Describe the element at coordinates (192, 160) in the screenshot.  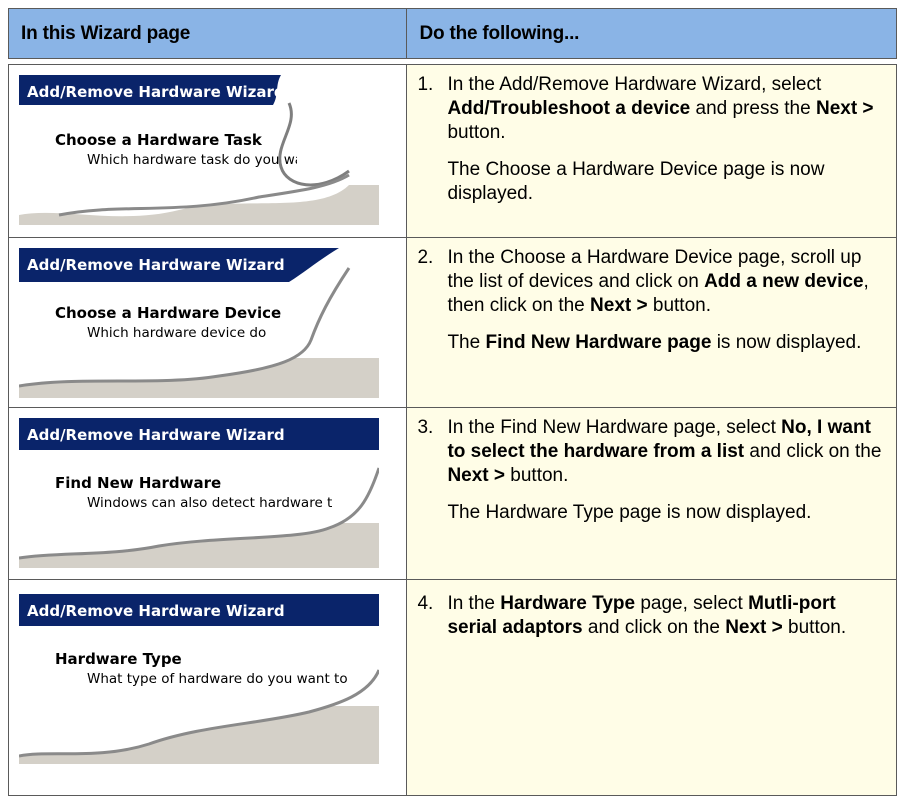
I see `wizard-page-desc: Which hardware task do you wa` at that location.